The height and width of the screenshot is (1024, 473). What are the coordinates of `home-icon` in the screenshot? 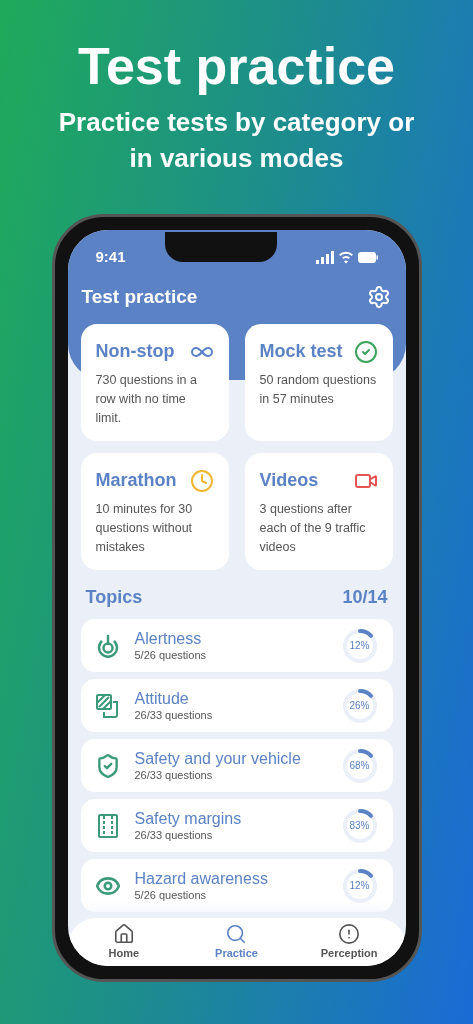 It's located at (123, 933).